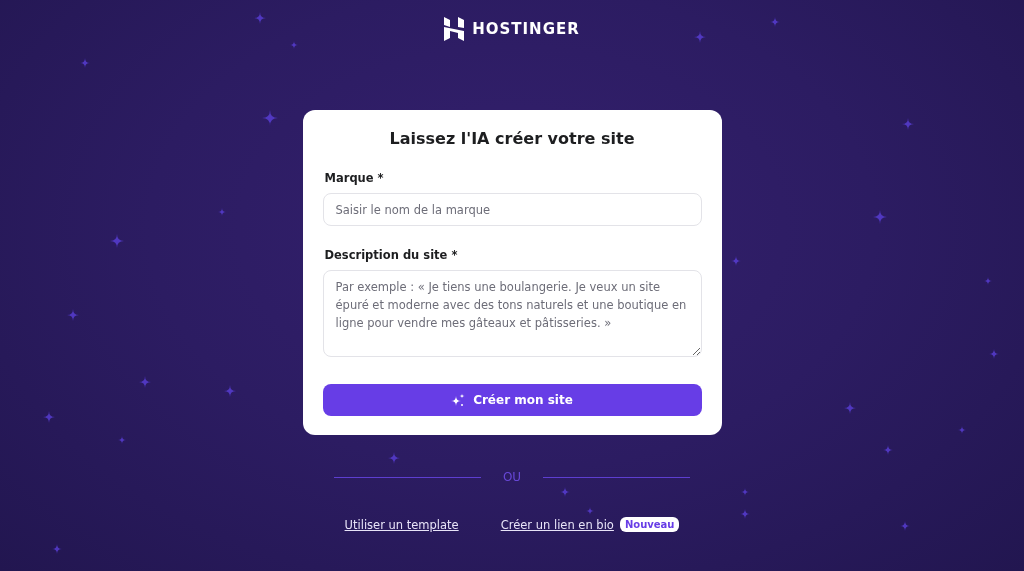 This screenshot has width=1024, height=571. What do you see at coordinates (512, 209) in the screenshot?
I see `brand-name-field: Saisir le nom de la marque` at bounding box center [512, 209].